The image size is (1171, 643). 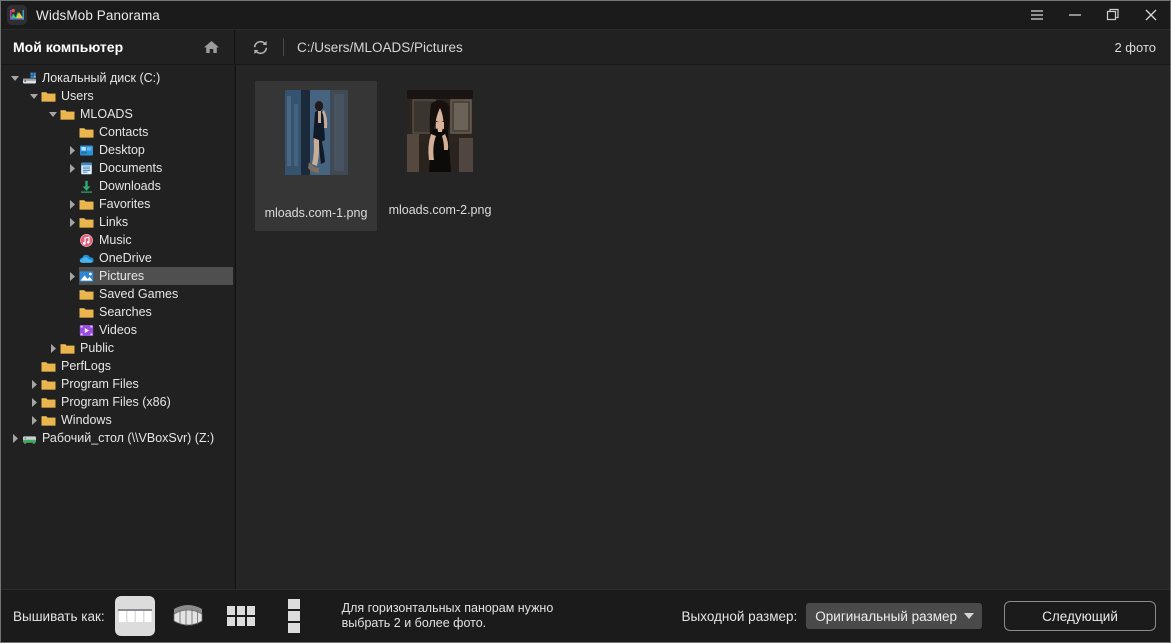 I want to click on tree-item-favorites: Favorites, so click(x=117, y=204).